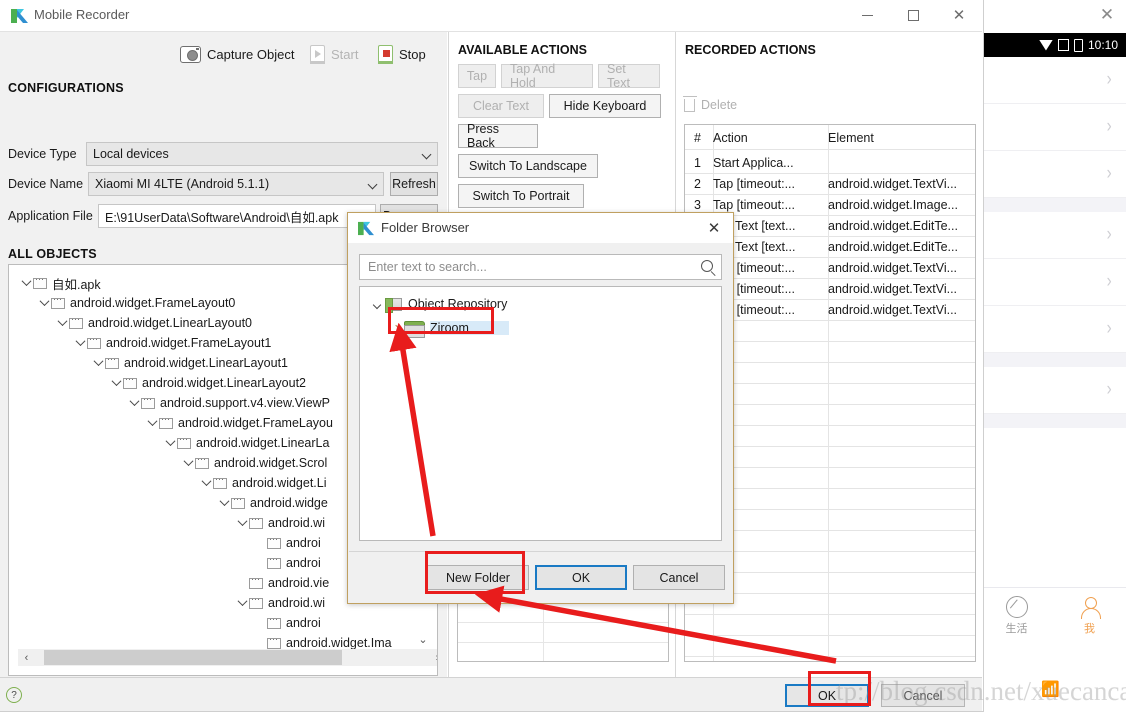 This screenshot has width=1126, height=712. I want to click on tree-scroll-down-icon: ⌄, so click(423, 639).